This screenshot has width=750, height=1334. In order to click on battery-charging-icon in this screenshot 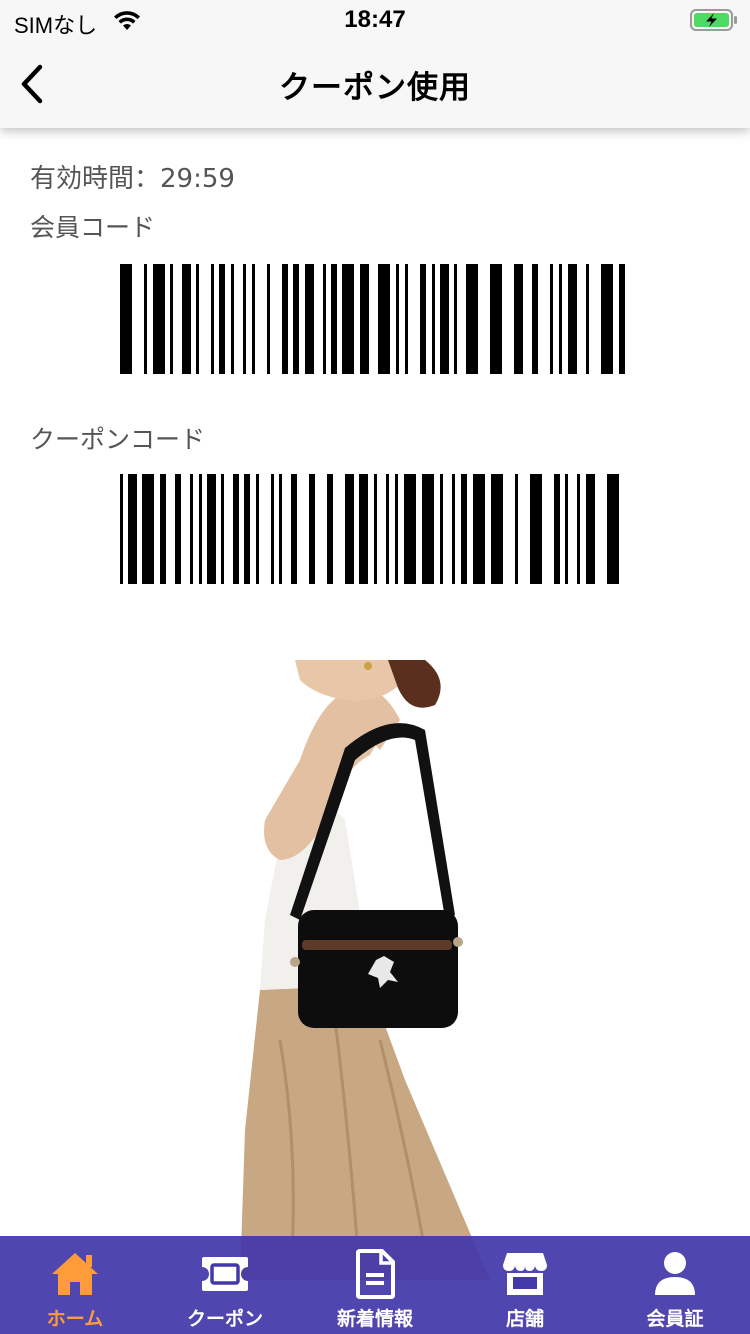, I will do `click(713, 20)`.